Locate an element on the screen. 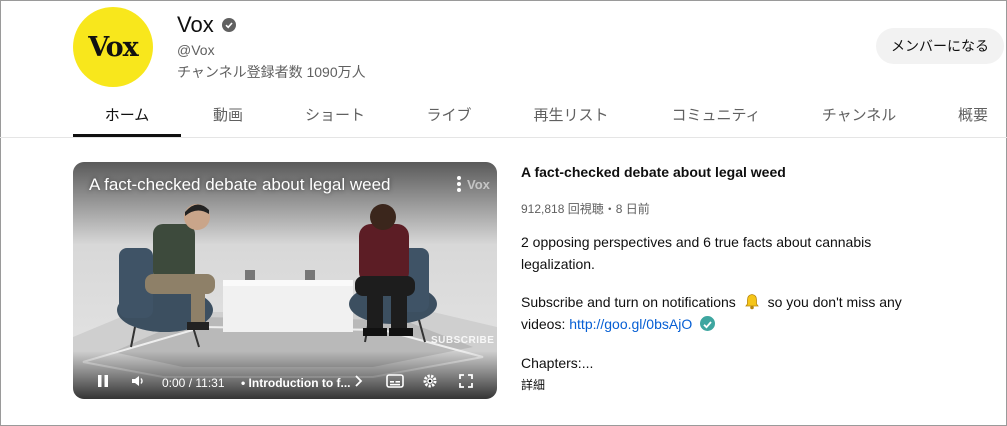 The image size is (1007, 426). pause-icon is located at coordinates (103, 381).